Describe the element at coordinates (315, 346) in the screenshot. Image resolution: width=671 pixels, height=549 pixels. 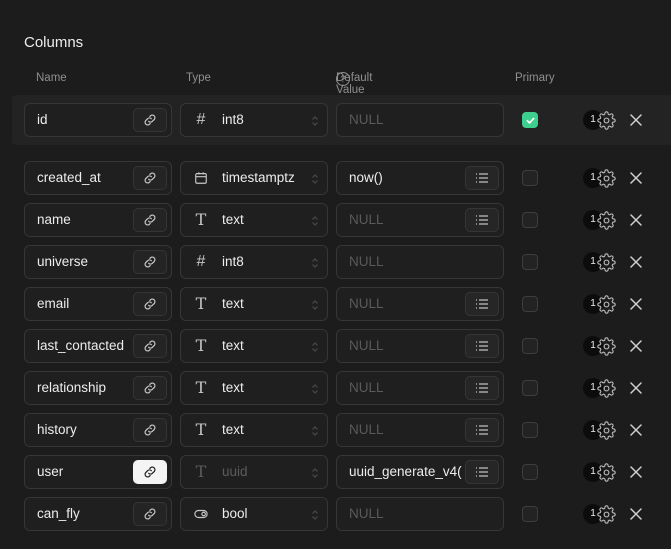
I see `chevron-up-down-icon` at that location.